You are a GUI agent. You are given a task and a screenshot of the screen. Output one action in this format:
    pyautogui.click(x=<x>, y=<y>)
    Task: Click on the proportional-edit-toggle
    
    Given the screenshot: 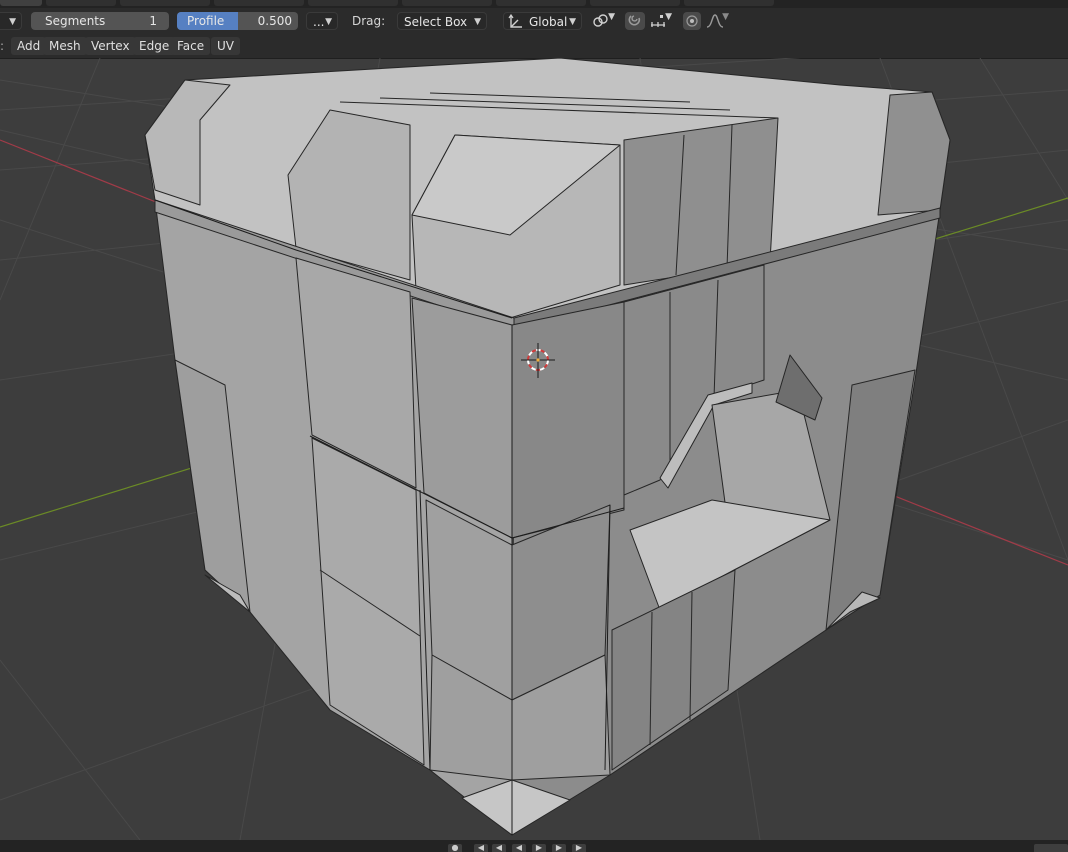 What is the action you would take?
    pyautogui.click(x=692, y=21)
    